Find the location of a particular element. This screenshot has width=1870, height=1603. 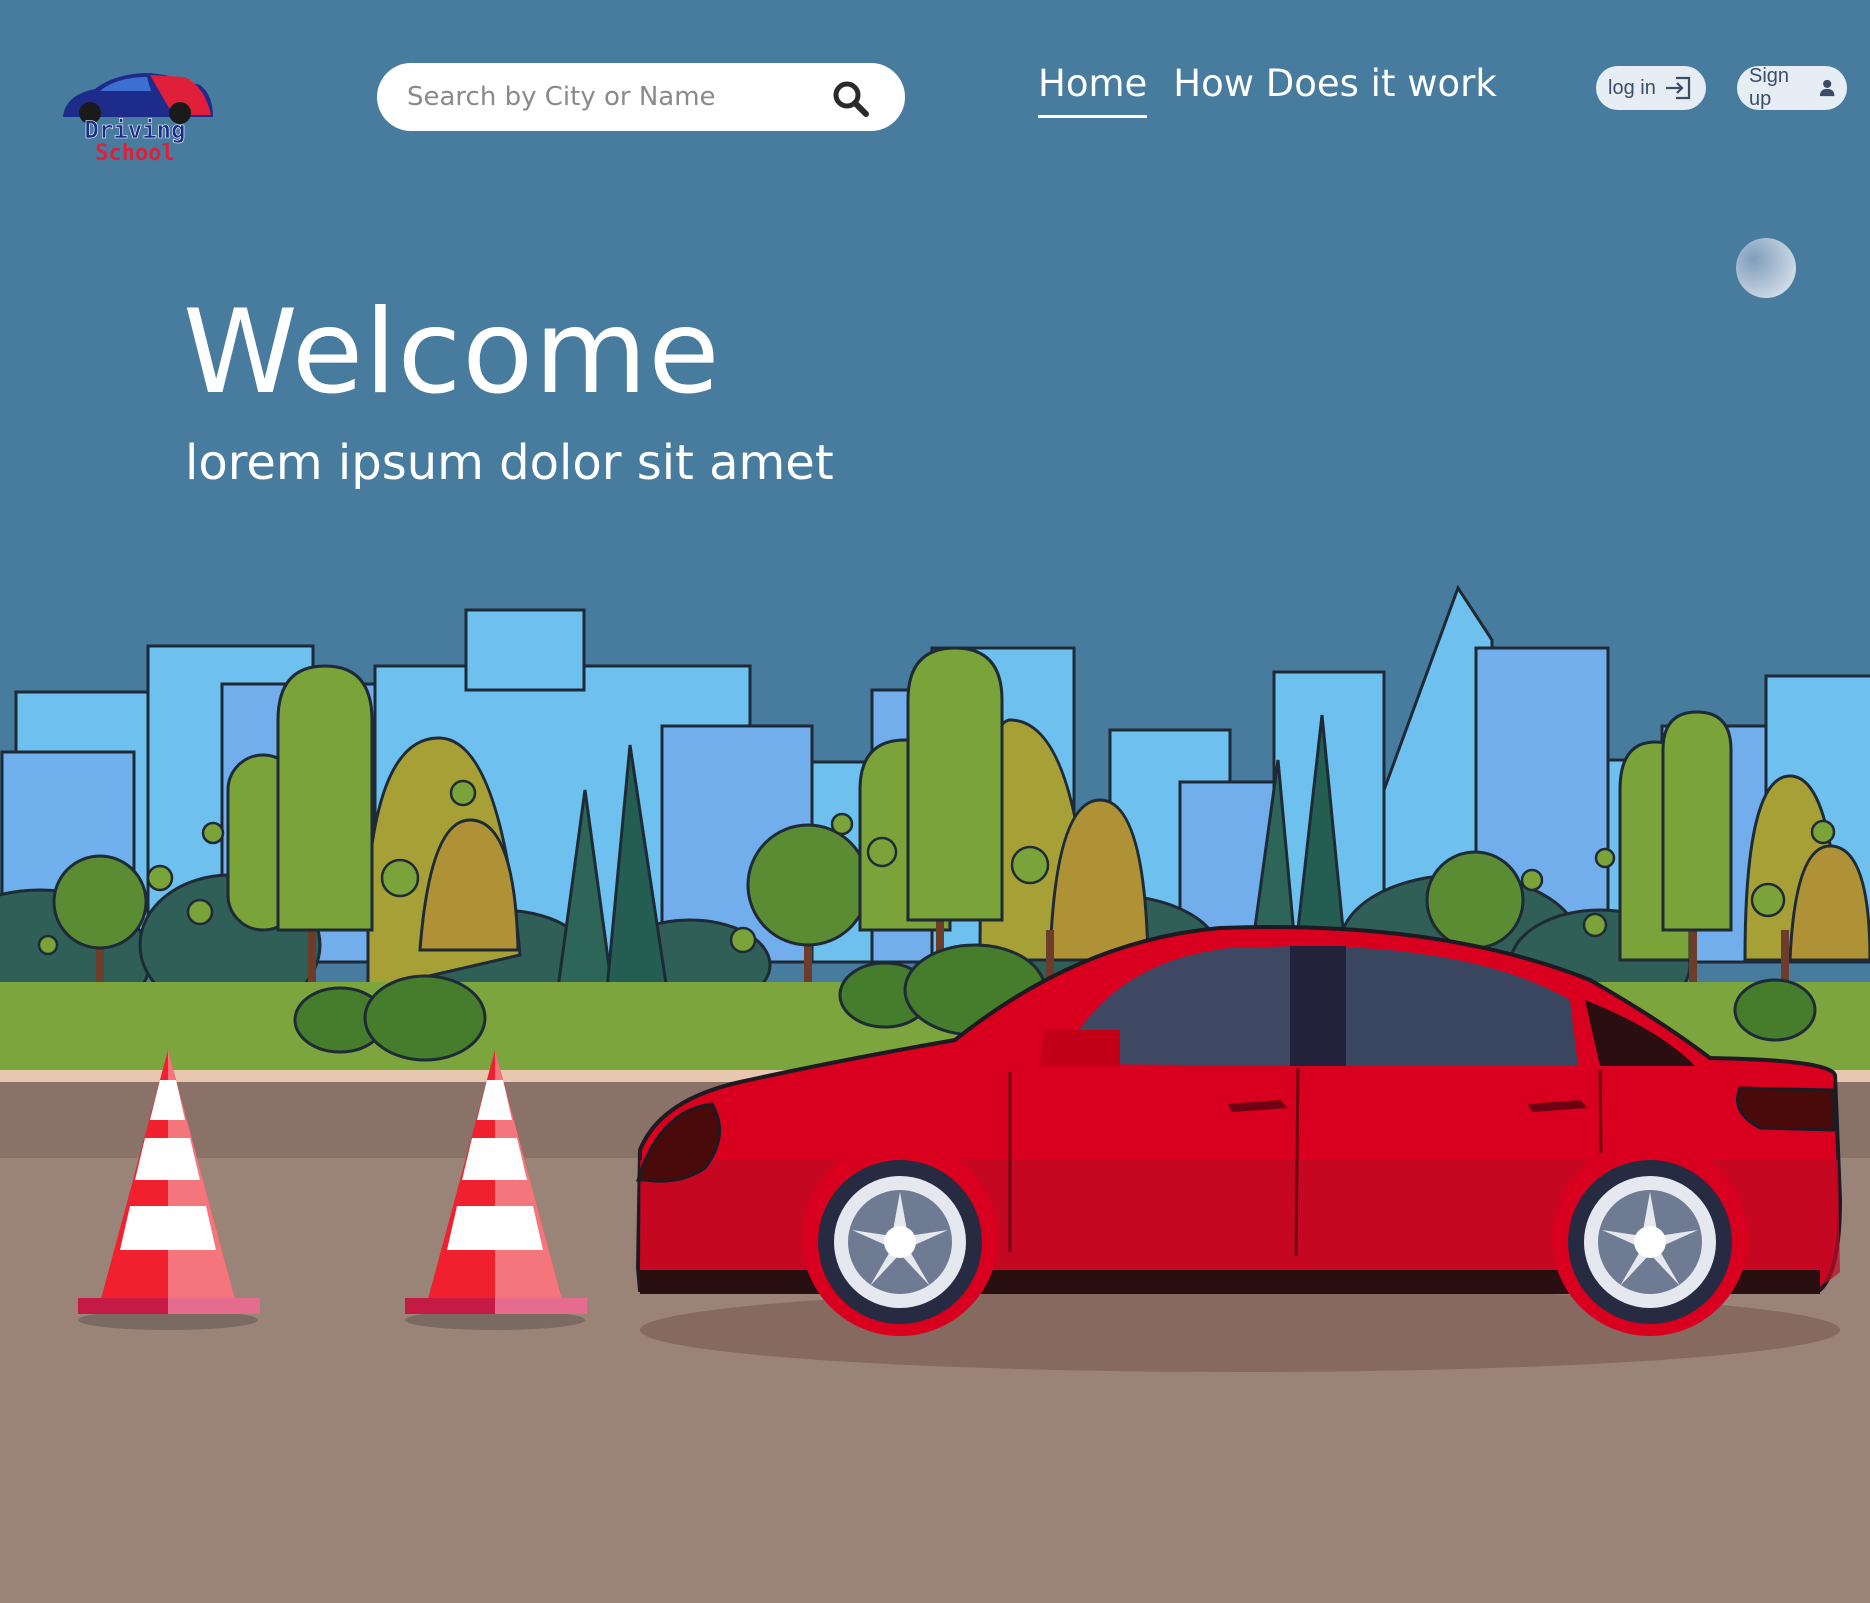

user-icon is located at coordinates (1827, 88).